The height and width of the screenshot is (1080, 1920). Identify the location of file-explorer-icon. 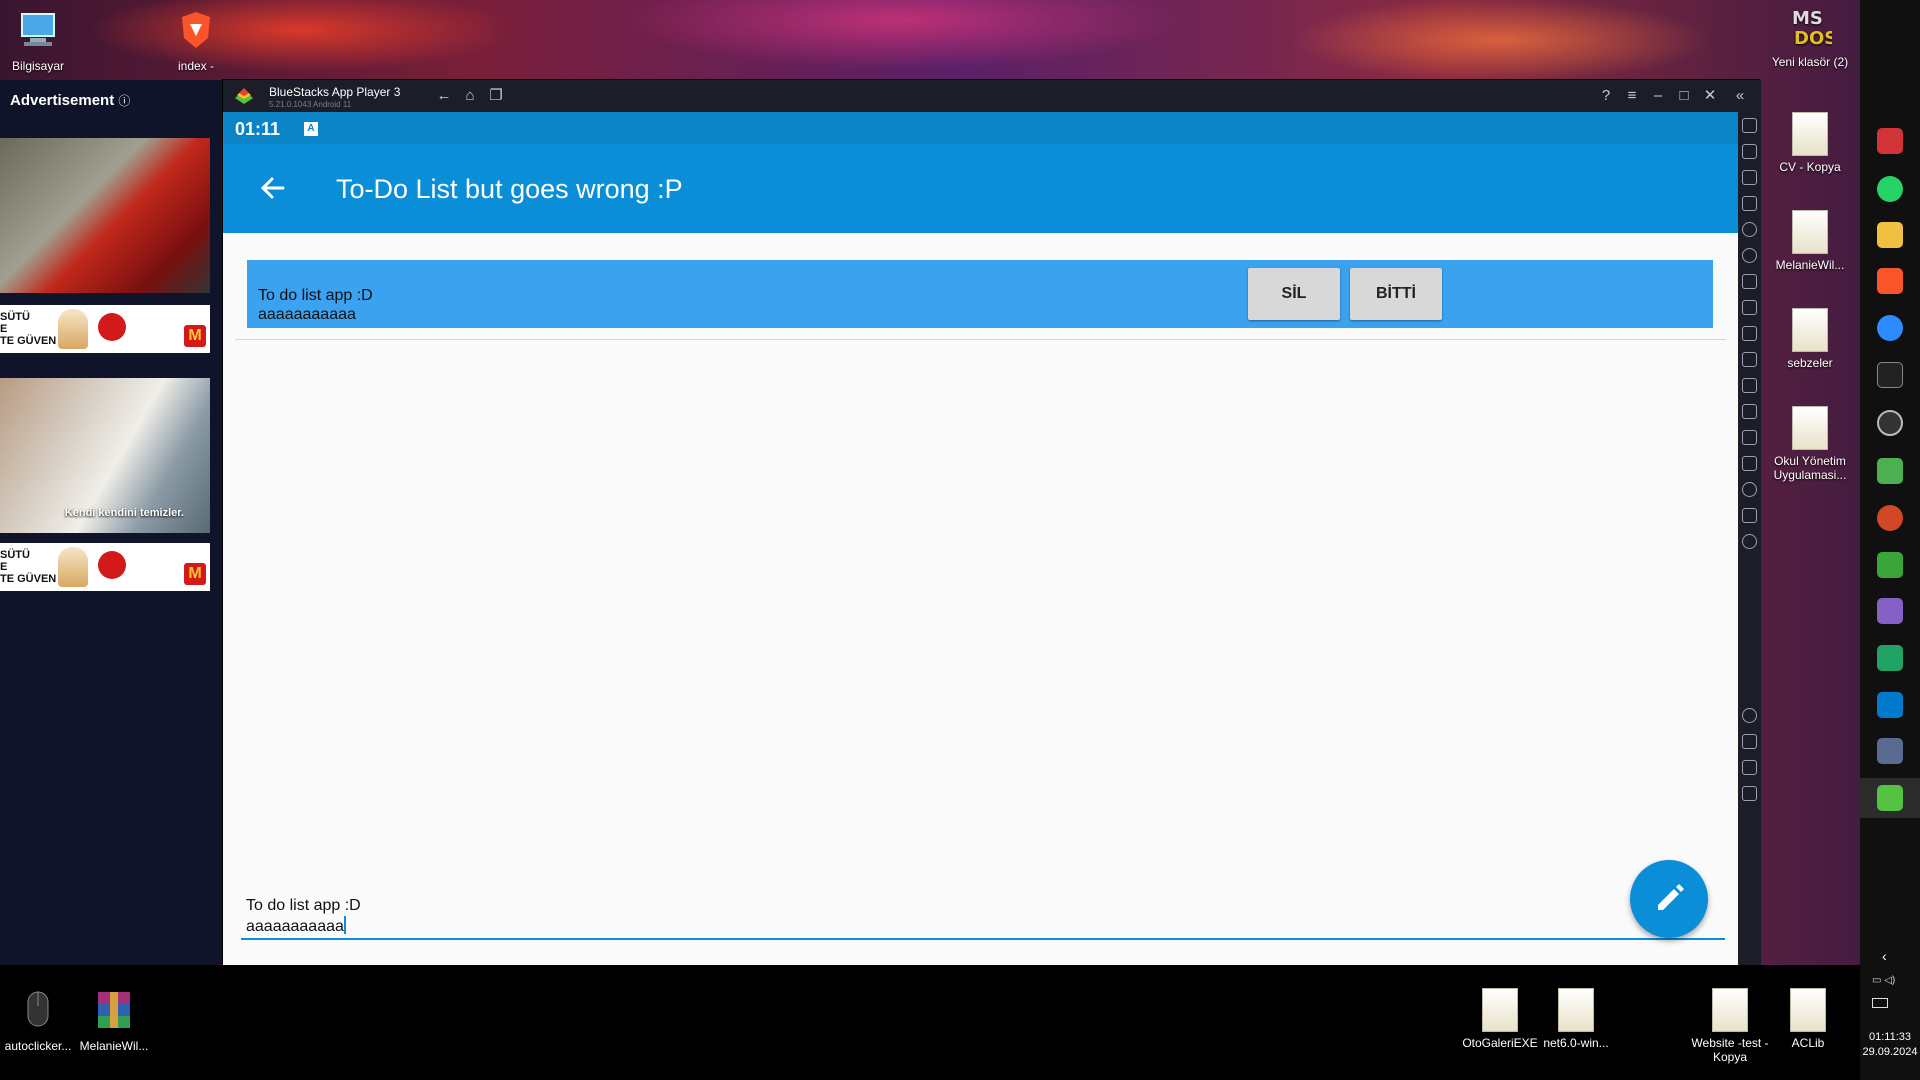
(1890, 235).